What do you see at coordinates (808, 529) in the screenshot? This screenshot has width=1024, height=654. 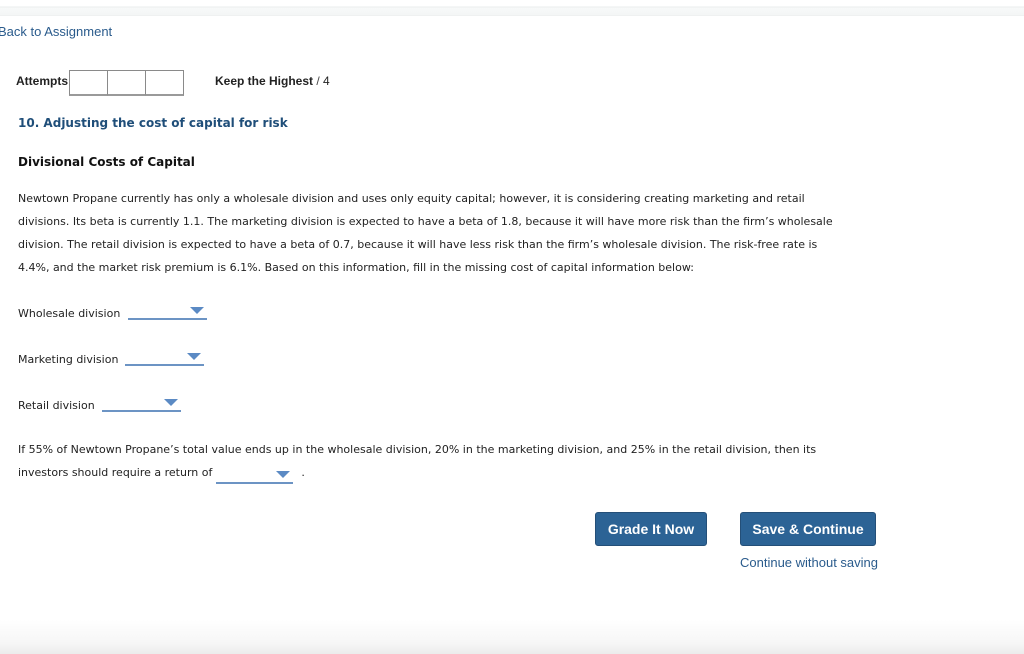 I see `save-and-continue-button: Save & Continue` at bounding box center [808, 529].